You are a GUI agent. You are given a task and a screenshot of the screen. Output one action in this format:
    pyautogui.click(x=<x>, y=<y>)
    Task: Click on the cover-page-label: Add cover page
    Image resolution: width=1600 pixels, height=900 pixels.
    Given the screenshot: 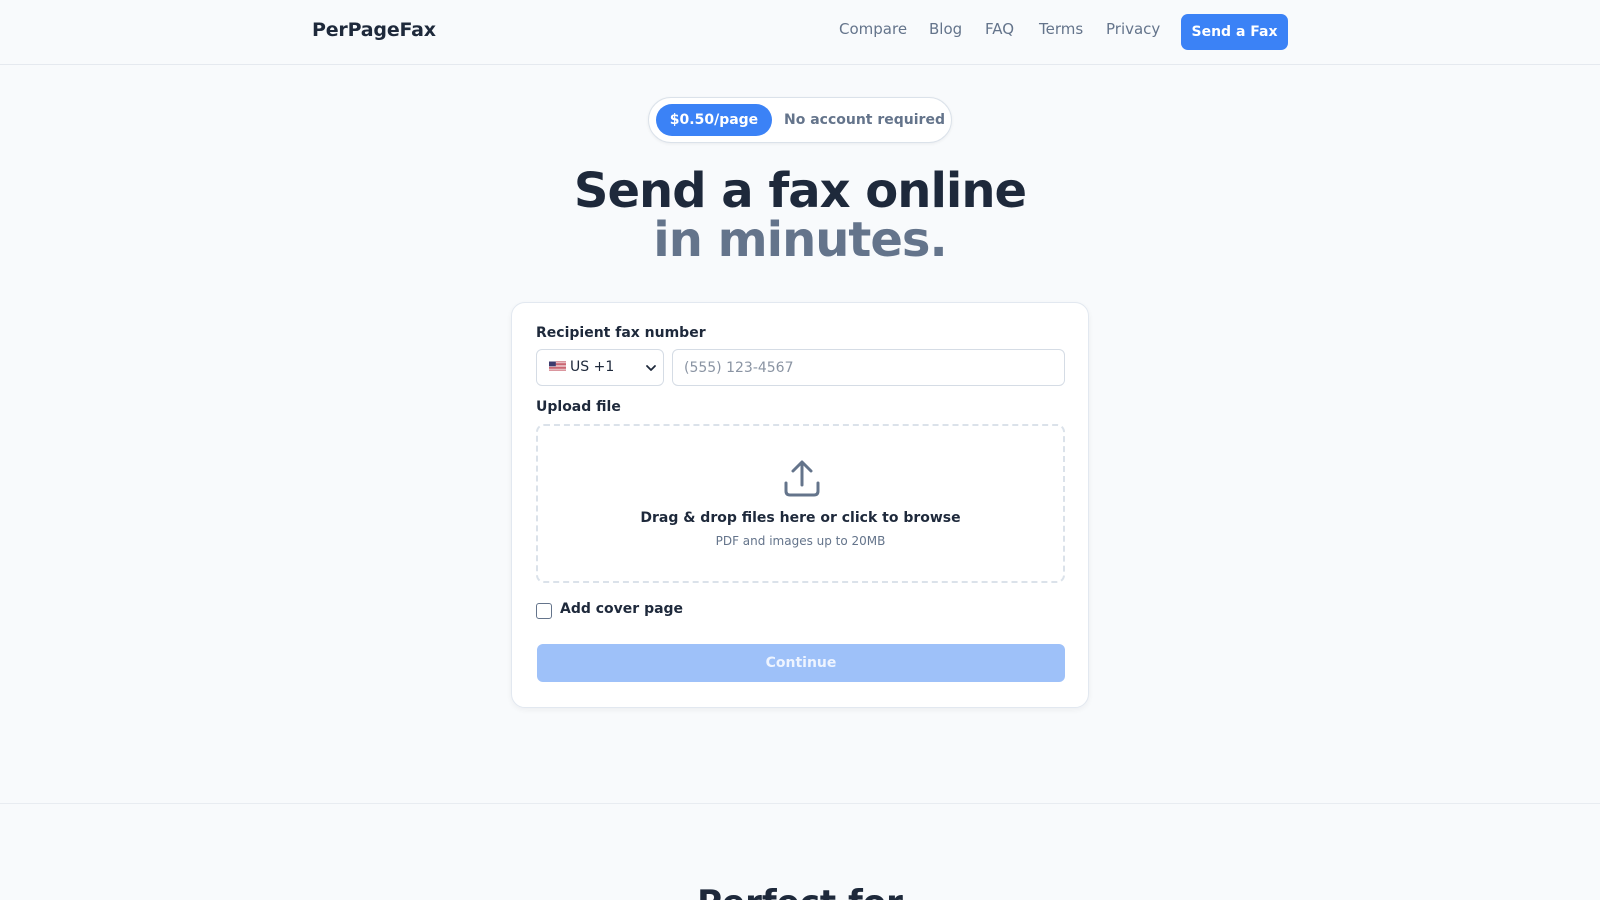 What is the action you would take?
    pyautogui.click(x=621, y=609)
    